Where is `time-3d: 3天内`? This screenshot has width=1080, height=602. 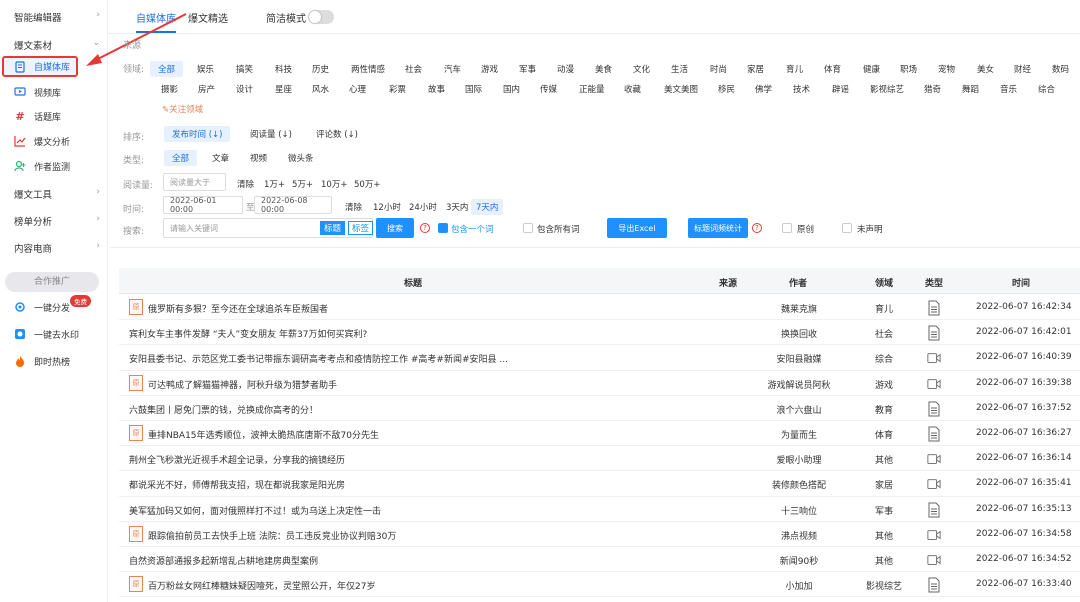 time-3d: 3天内 is located at coordinates (457, 207).